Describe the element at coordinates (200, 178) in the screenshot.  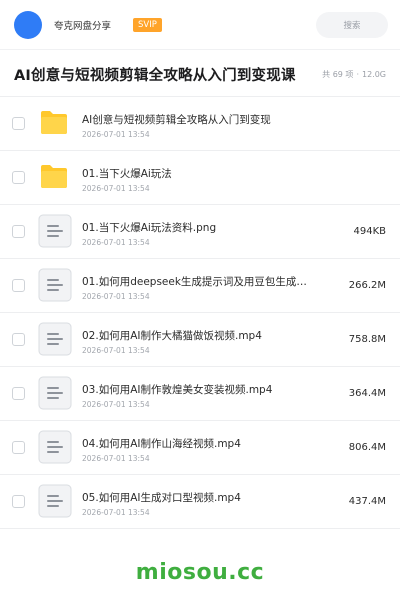
I see `list-item: 01.当下火爆Ai玩法 2026-07-01 13:54` at that location.